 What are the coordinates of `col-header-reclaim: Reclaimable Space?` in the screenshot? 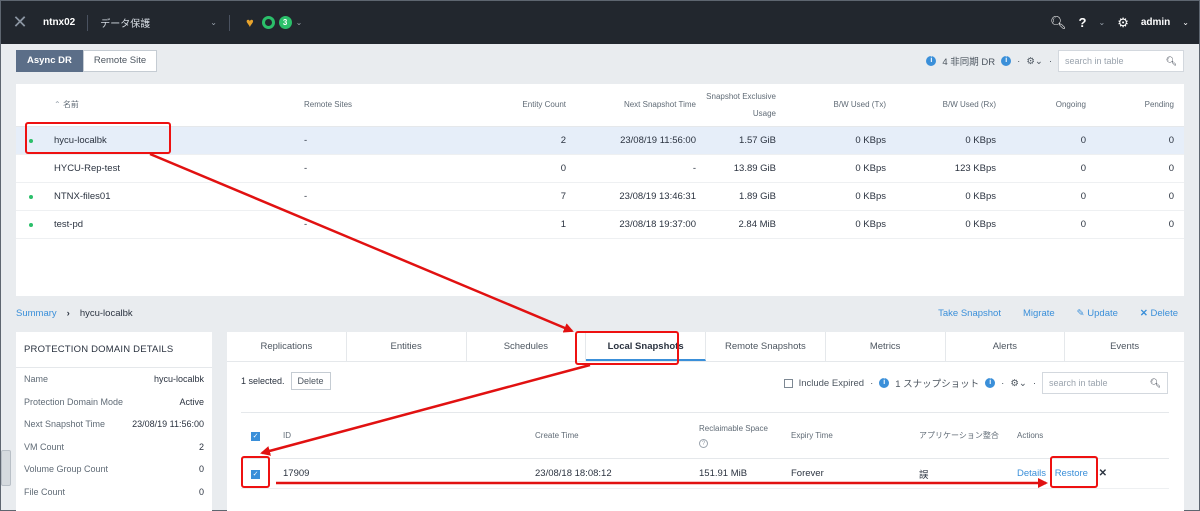 It's located at (737, 435).